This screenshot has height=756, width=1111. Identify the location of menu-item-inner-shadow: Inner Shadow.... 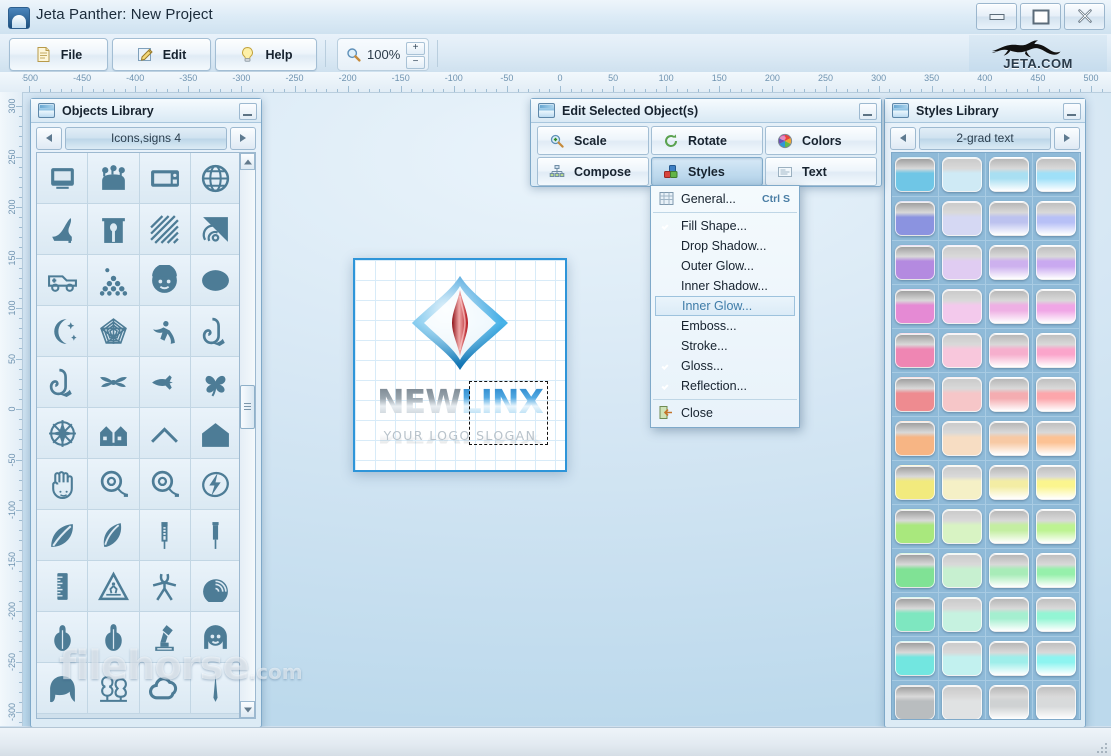
(725, 286).